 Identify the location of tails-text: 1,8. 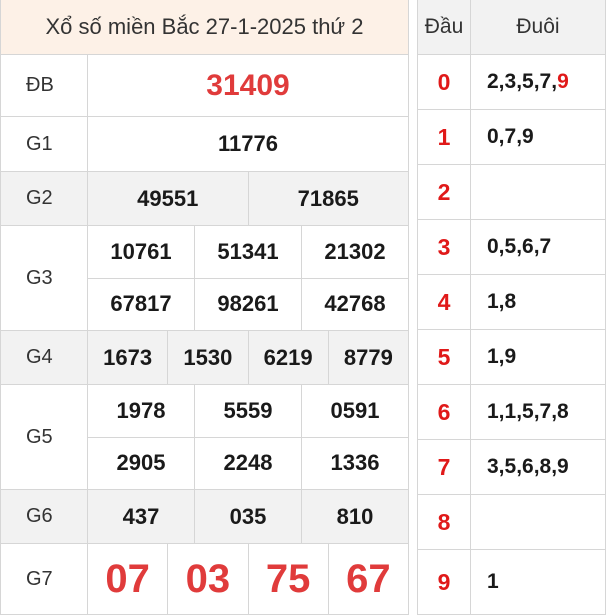
(502, 301).